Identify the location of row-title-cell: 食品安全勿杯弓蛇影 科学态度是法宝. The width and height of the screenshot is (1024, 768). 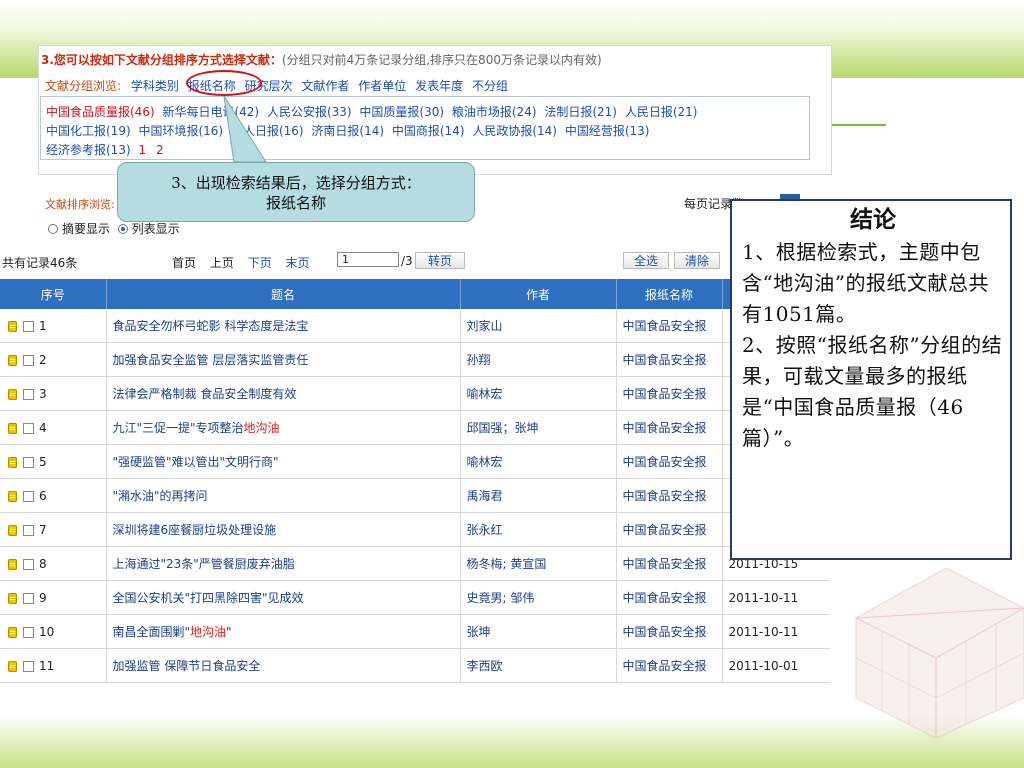
(283, 326).